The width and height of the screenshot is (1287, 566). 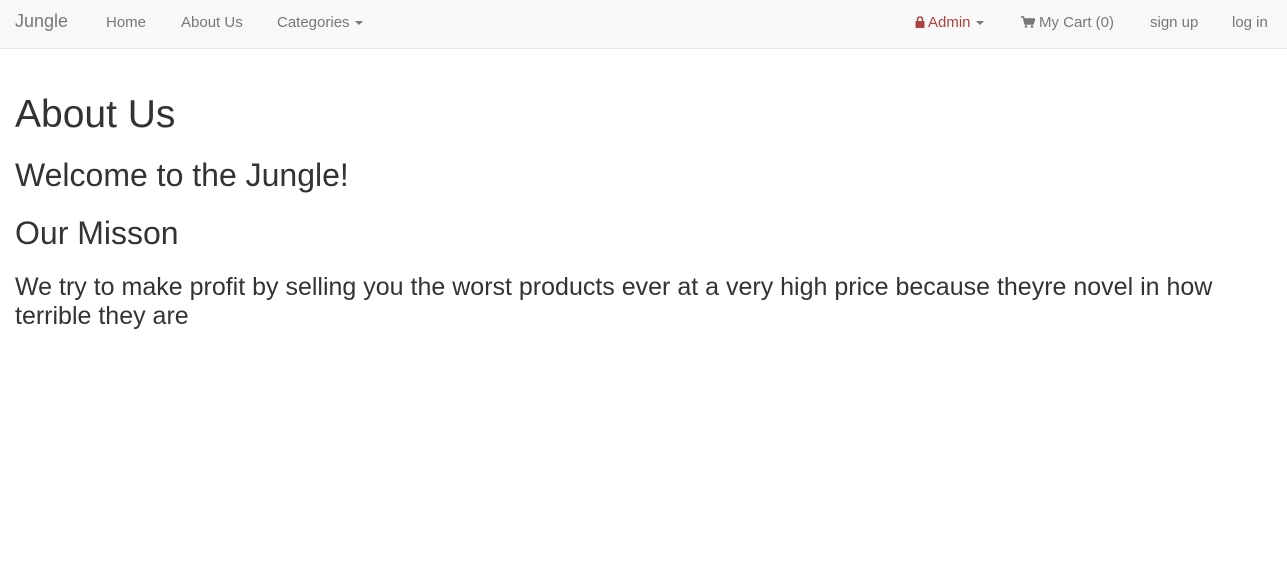 What do you see at coordinates (95, 114) in the screenshot?
I see `page-title: About Us` at bounding box center [95, 114].